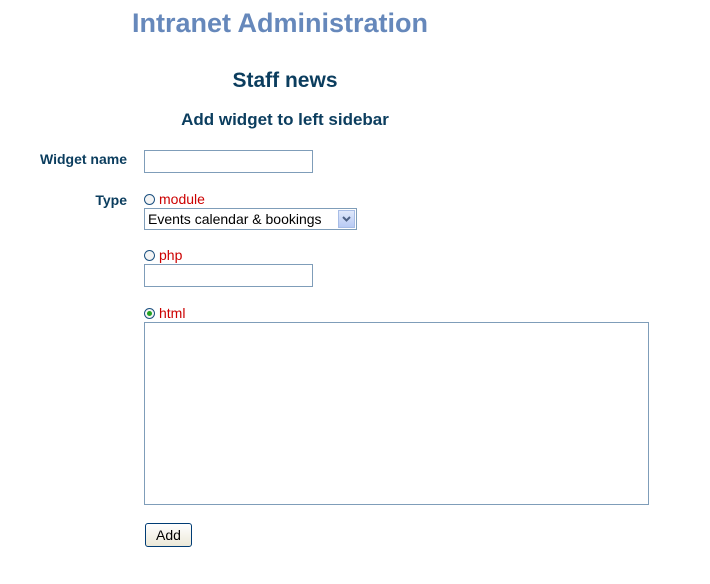  What do you see at coordinates (149, 255) in the screenshot?
I see `php-radio` at bounding box center [149, 255].